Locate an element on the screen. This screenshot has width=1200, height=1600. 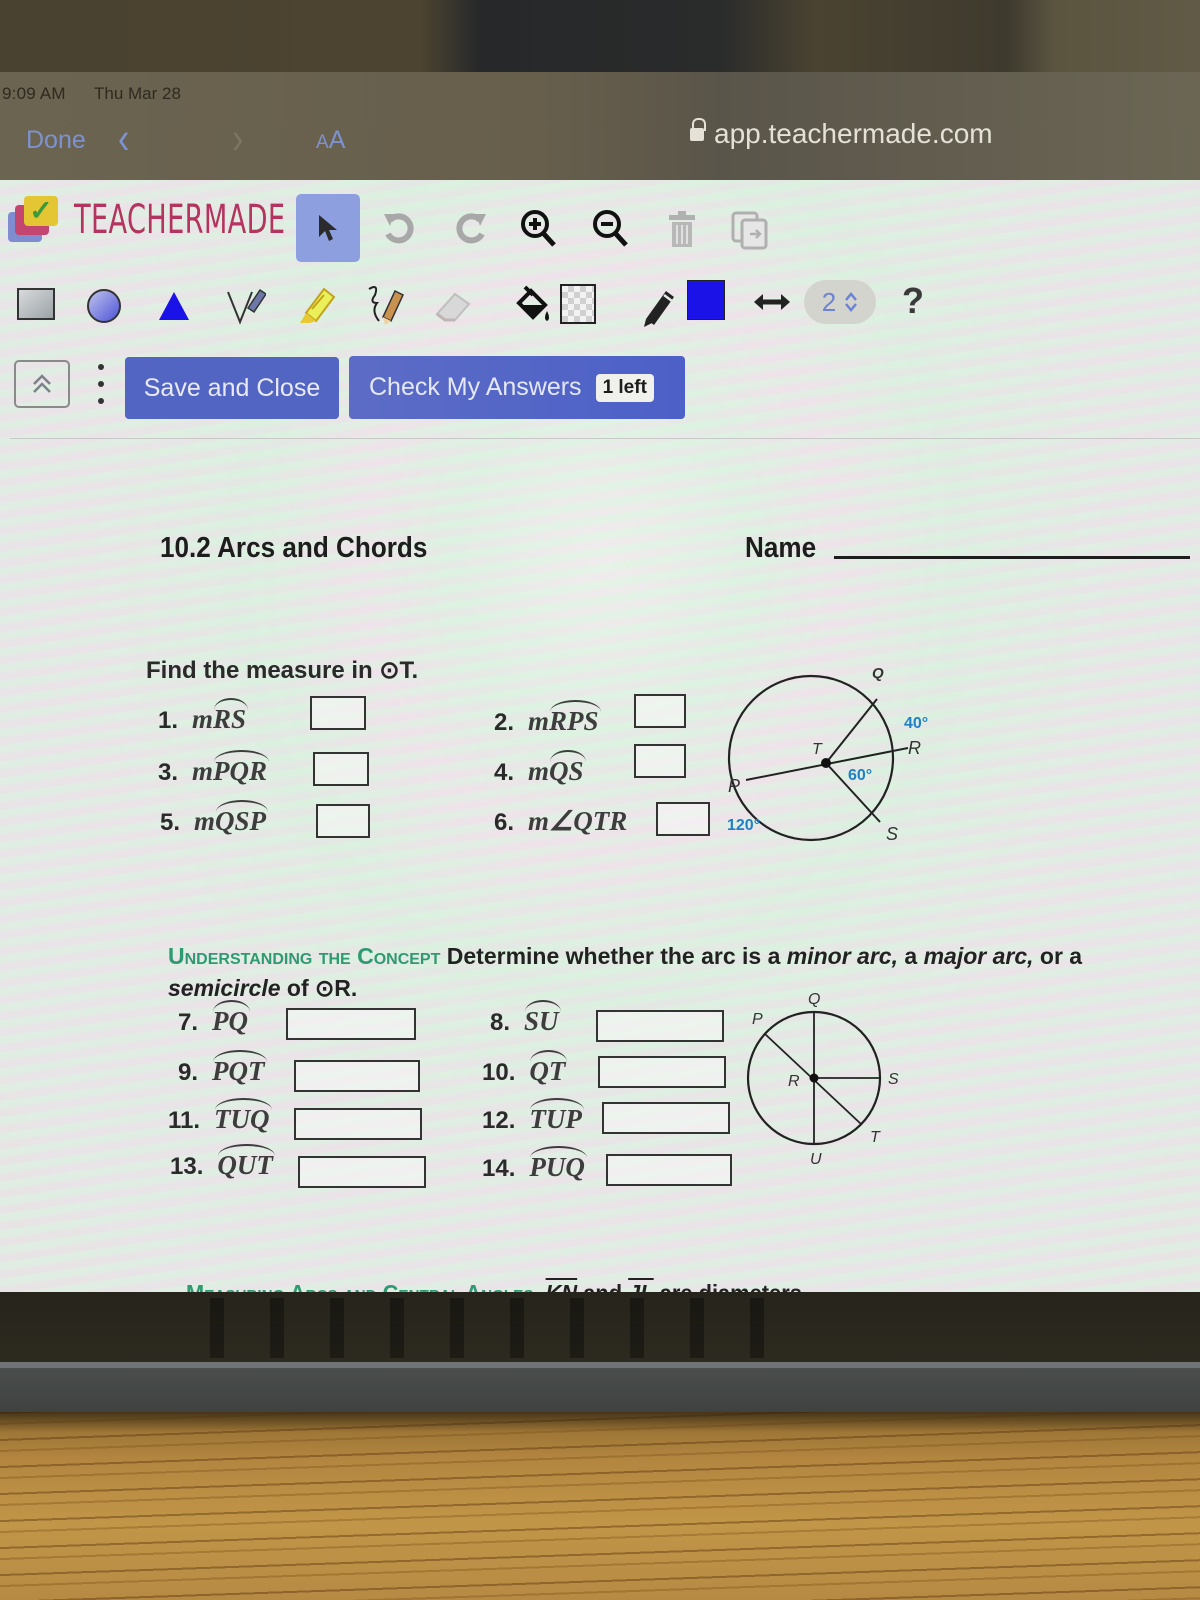
minor-arc-term: minor arc, is located at coordinates (842, 956).